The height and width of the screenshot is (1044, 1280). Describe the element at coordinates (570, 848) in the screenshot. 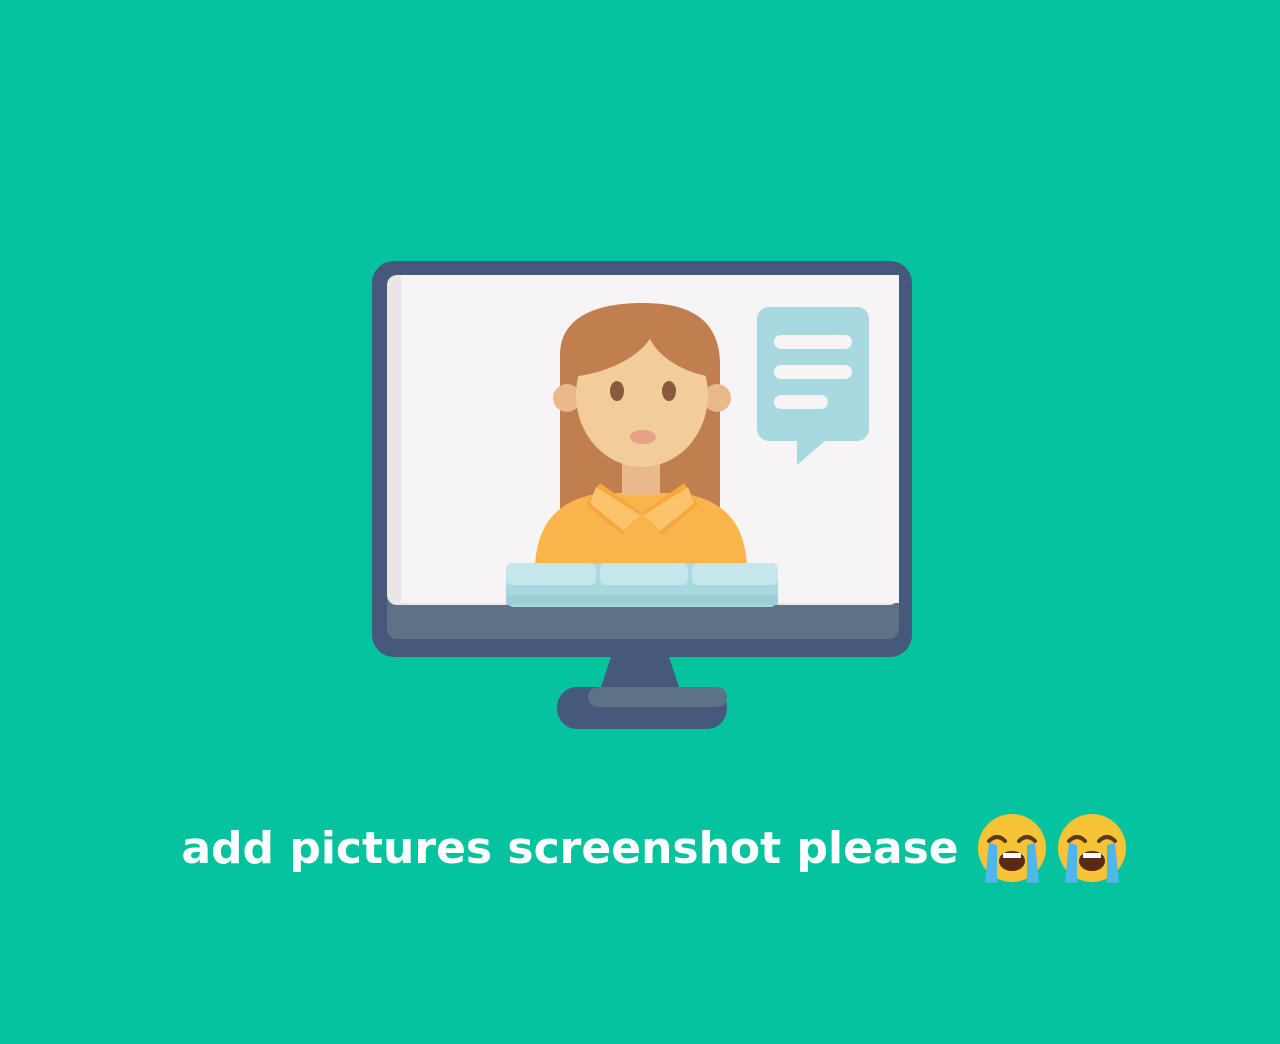

I see `caption-text: add pictures screenshot please` at that location.